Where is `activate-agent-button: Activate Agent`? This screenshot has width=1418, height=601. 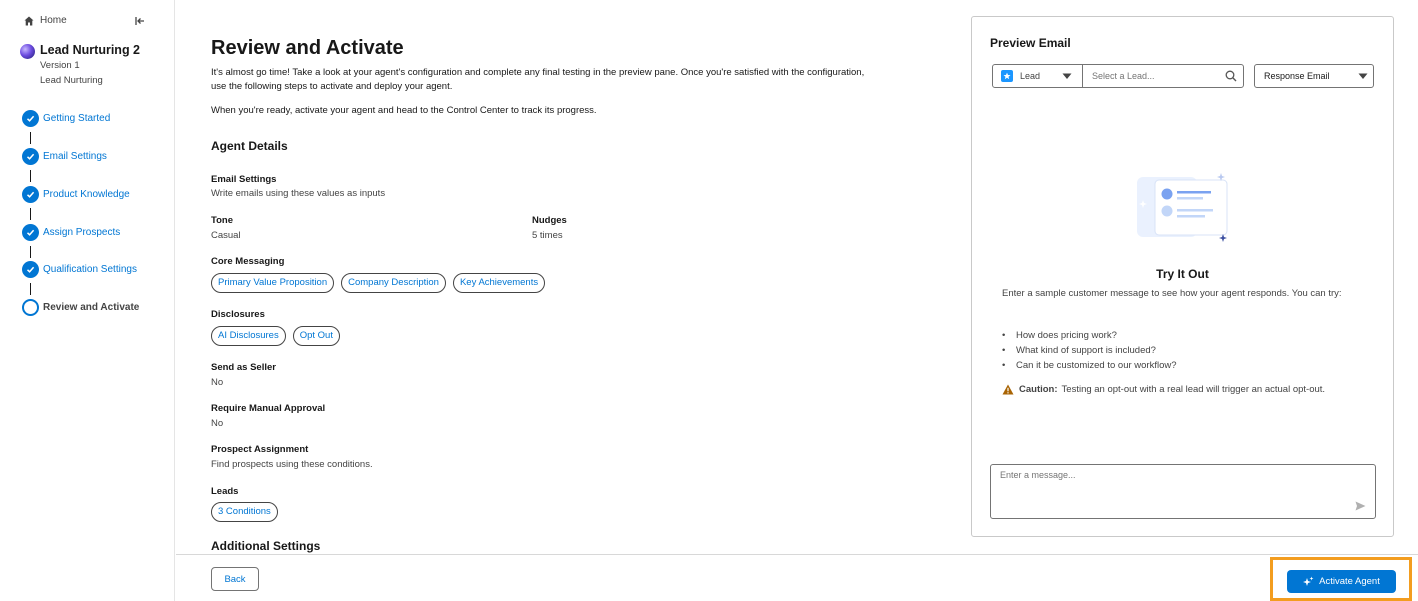
activate-agent-button: Activate Agent is located at coordinates (1341, 581).